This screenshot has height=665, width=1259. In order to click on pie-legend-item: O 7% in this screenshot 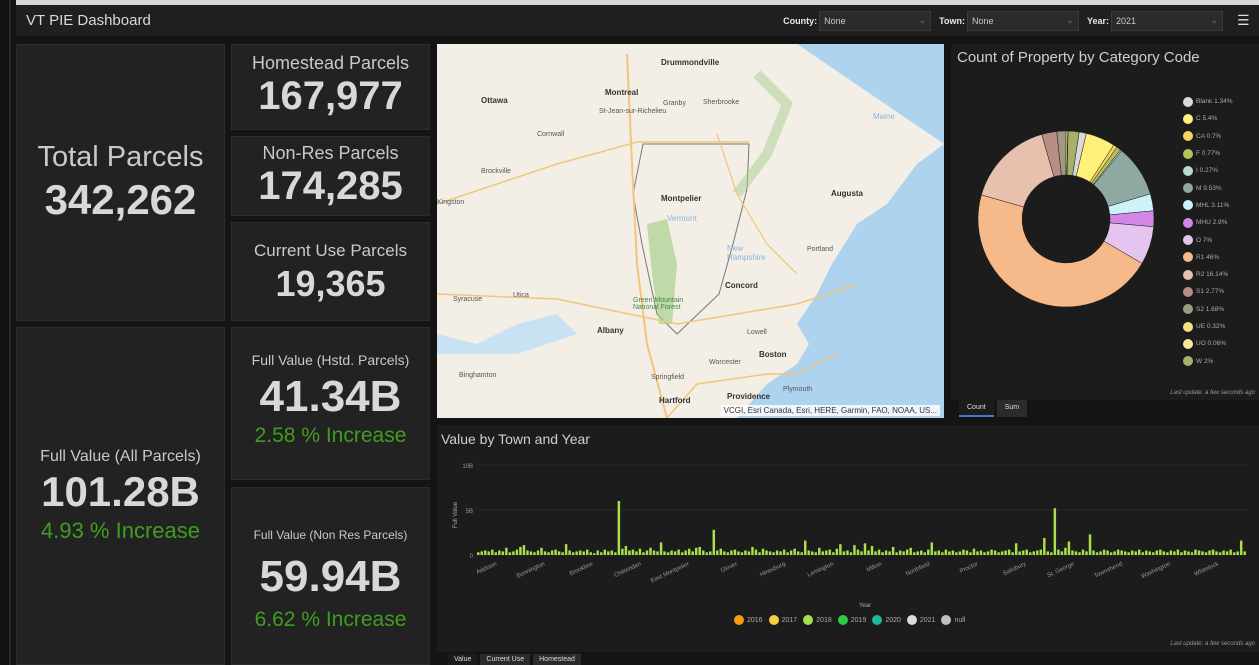, I will do `click(1208, 239)`.